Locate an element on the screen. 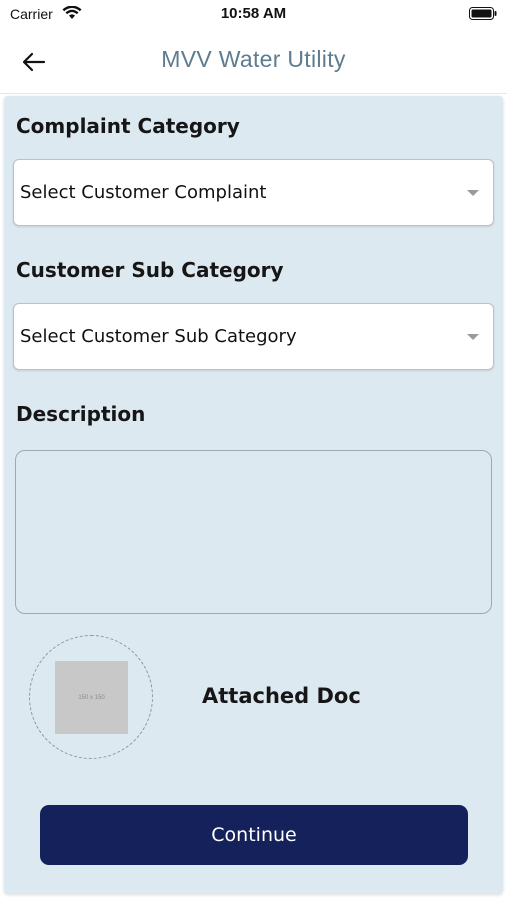 This screenshot has width=507, height=900. battery-icon is located at coordinates (483, 13).